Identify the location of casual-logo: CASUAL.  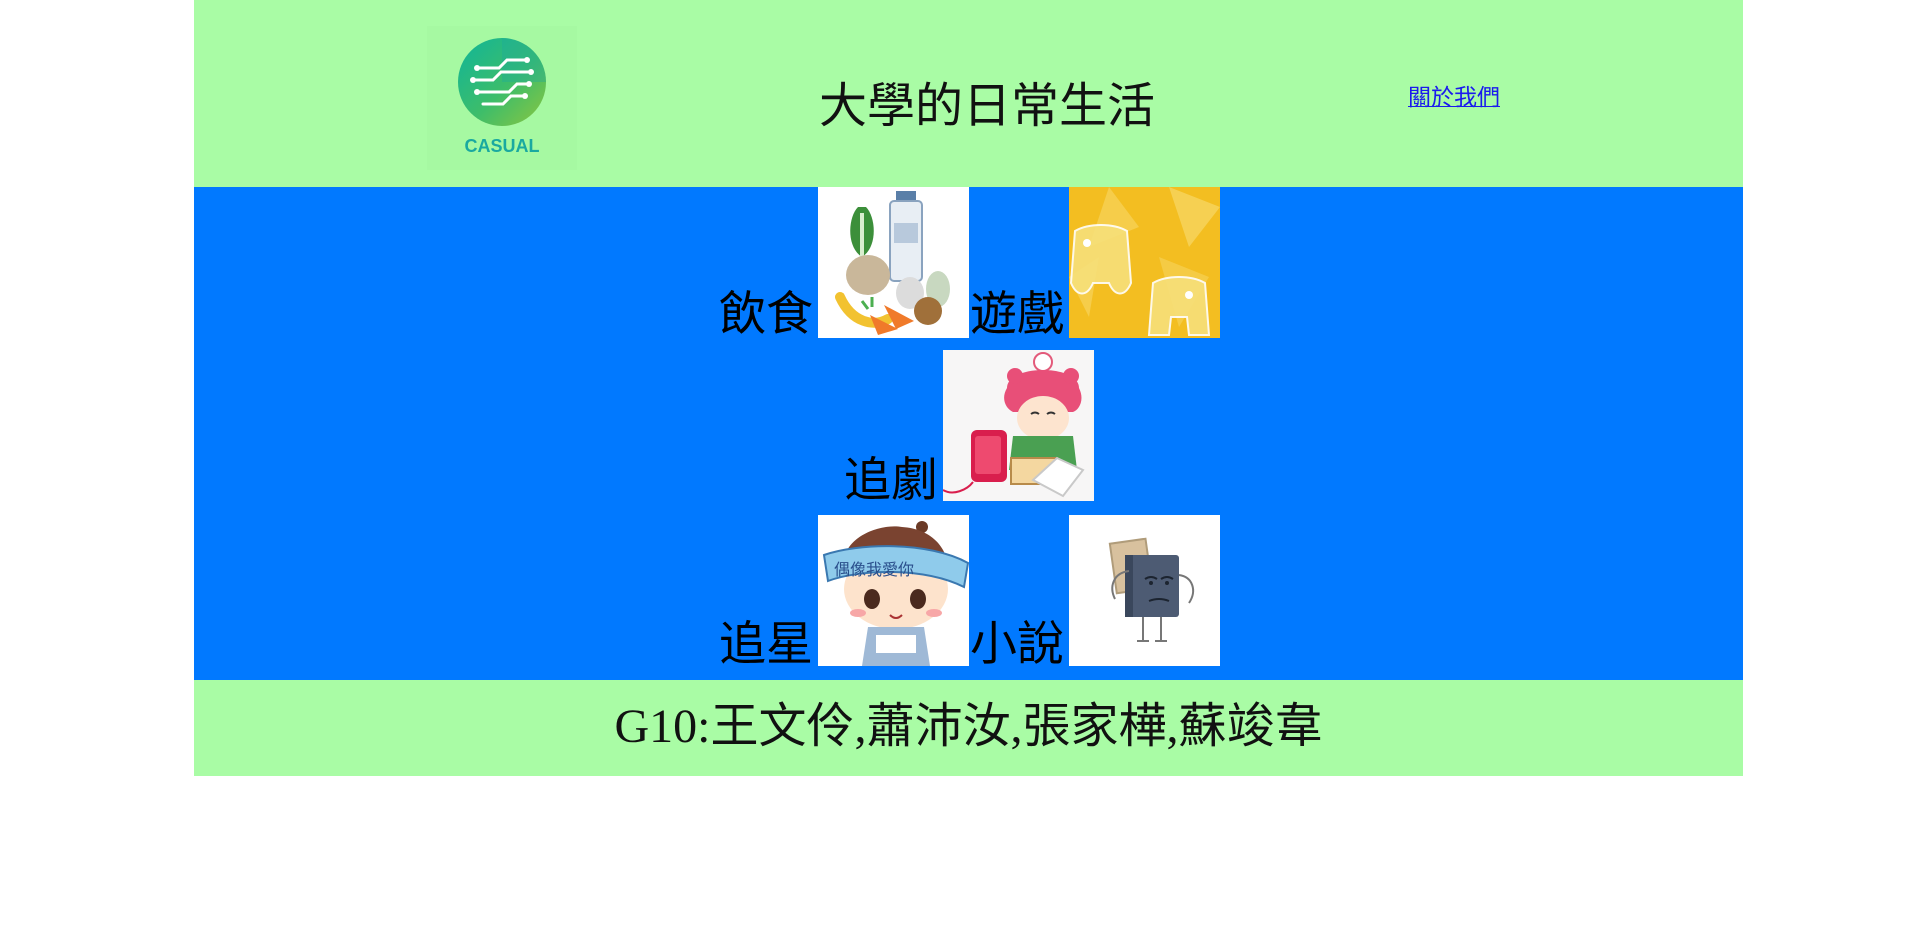
(502, 98).